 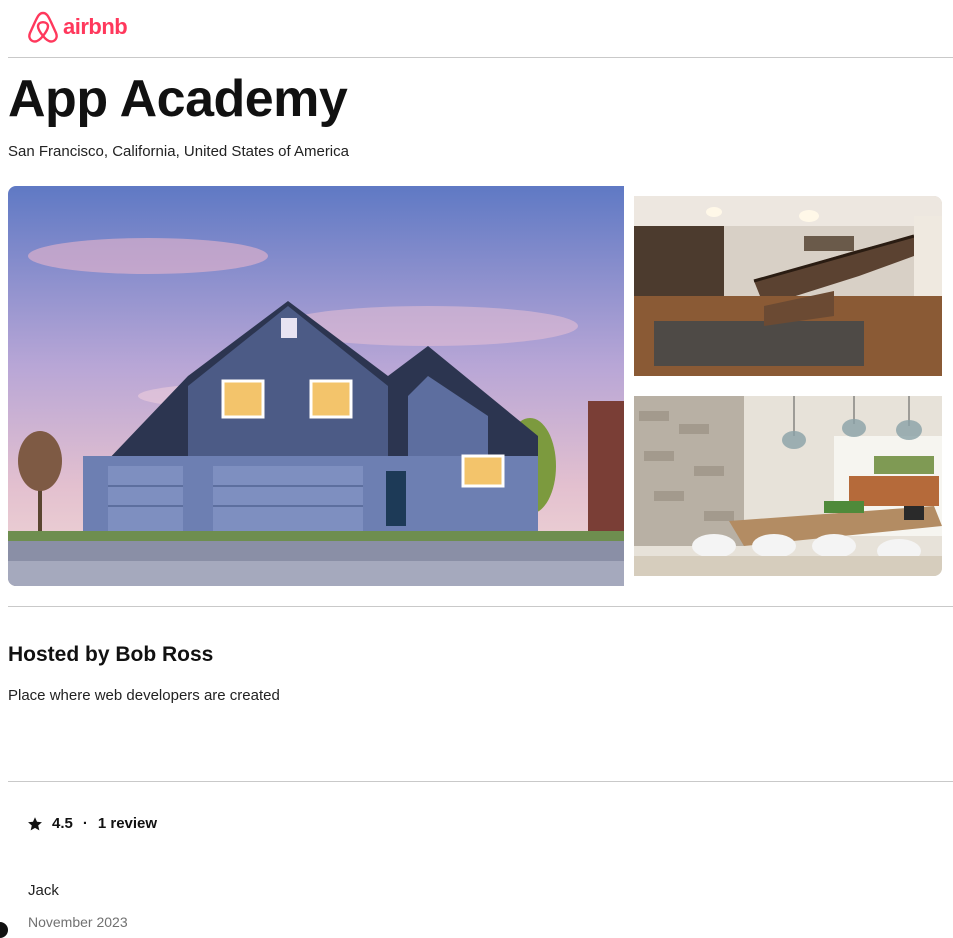 I want to click on brand-wordmark: airbnb, so click(x=95, y=26).